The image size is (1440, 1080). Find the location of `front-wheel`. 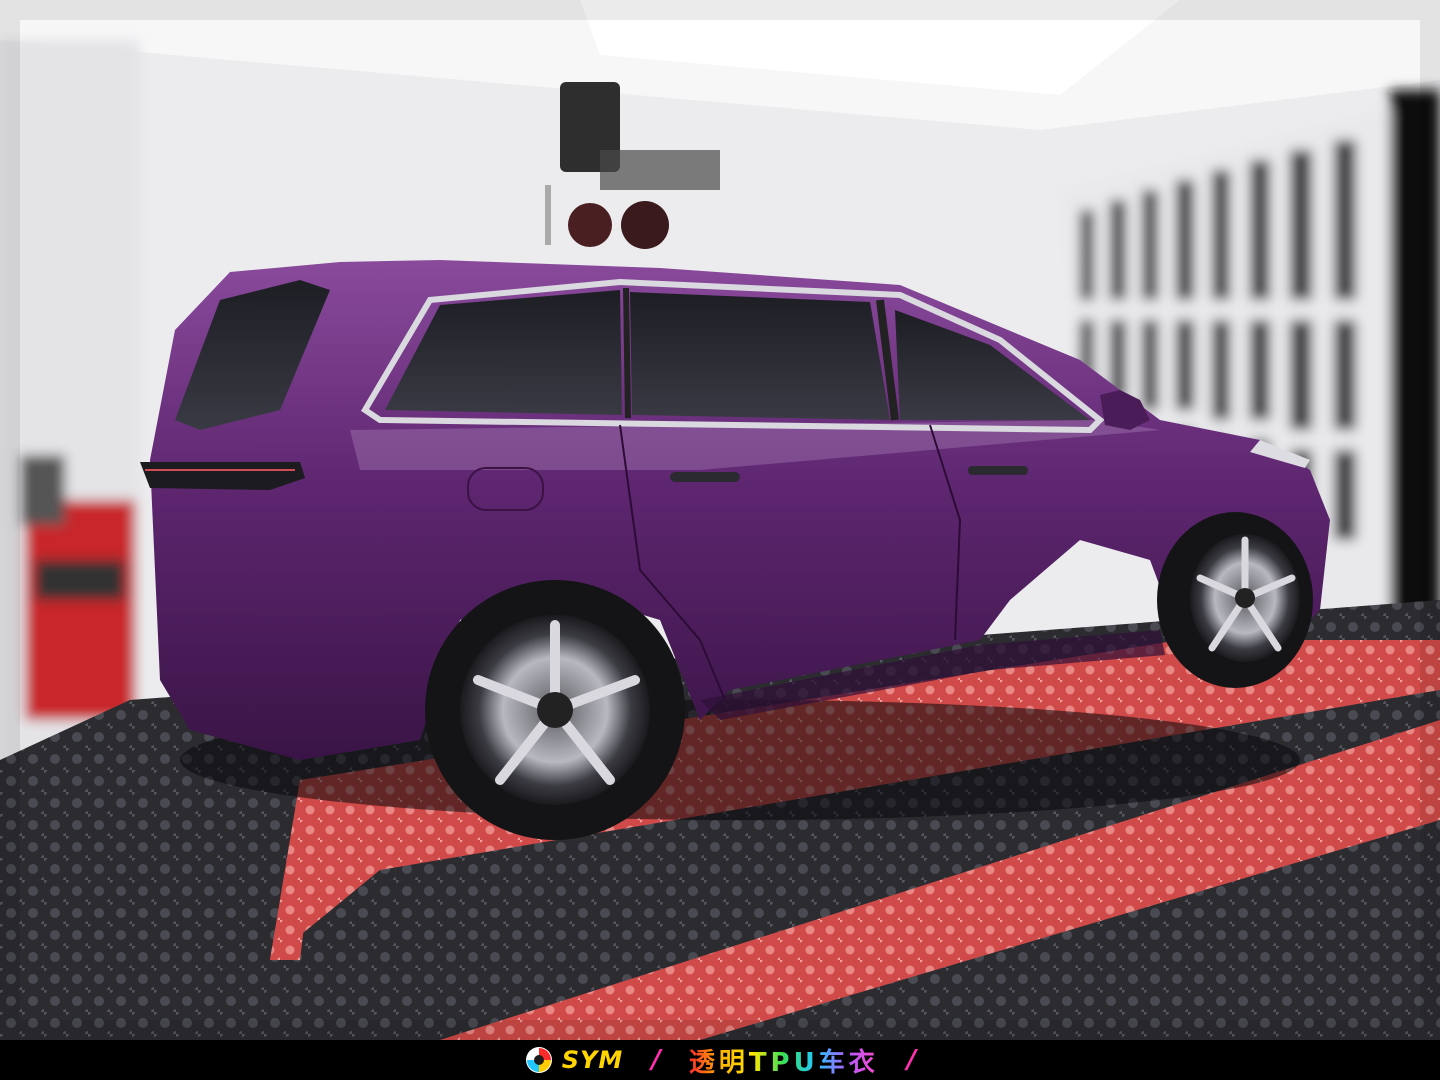

front-wheel is located at coordinates (1235, 600).